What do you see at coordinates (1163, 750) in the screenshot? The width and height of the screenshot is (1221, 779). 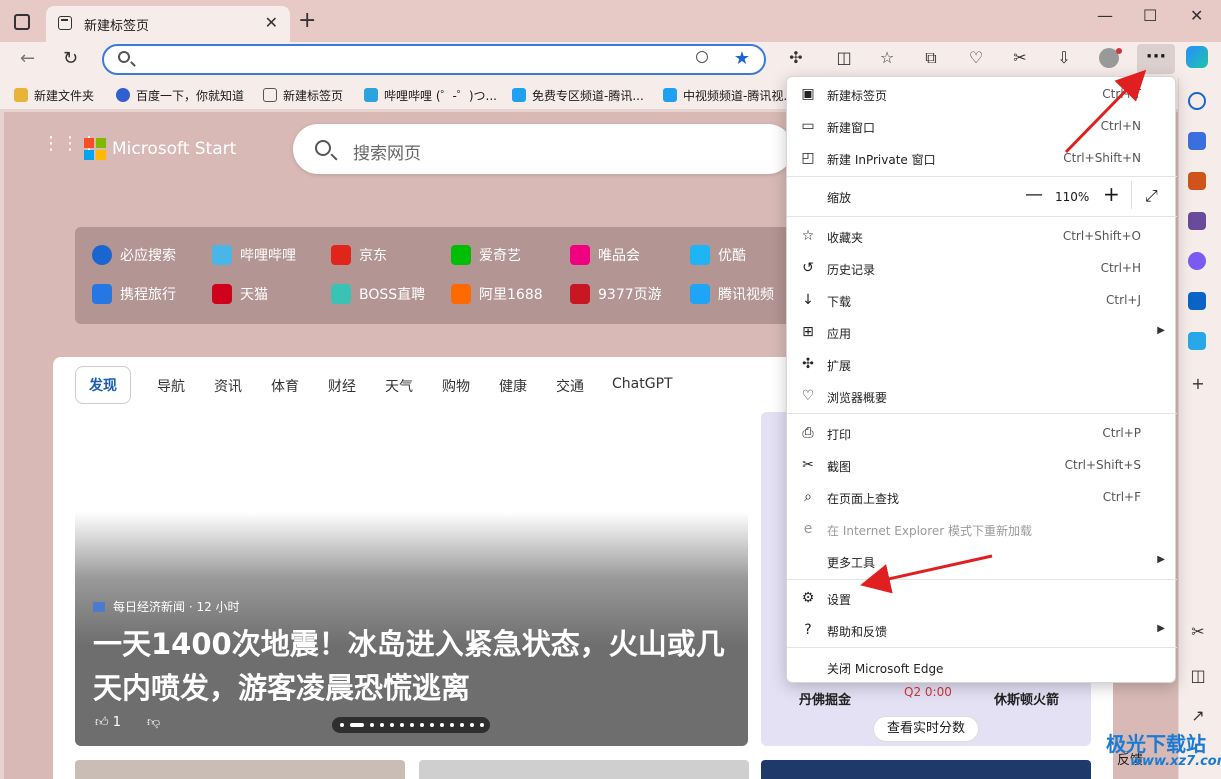 I see `watermark-logo: 极光下载站 www.xz7.com` at bounding box center [1163, 750].